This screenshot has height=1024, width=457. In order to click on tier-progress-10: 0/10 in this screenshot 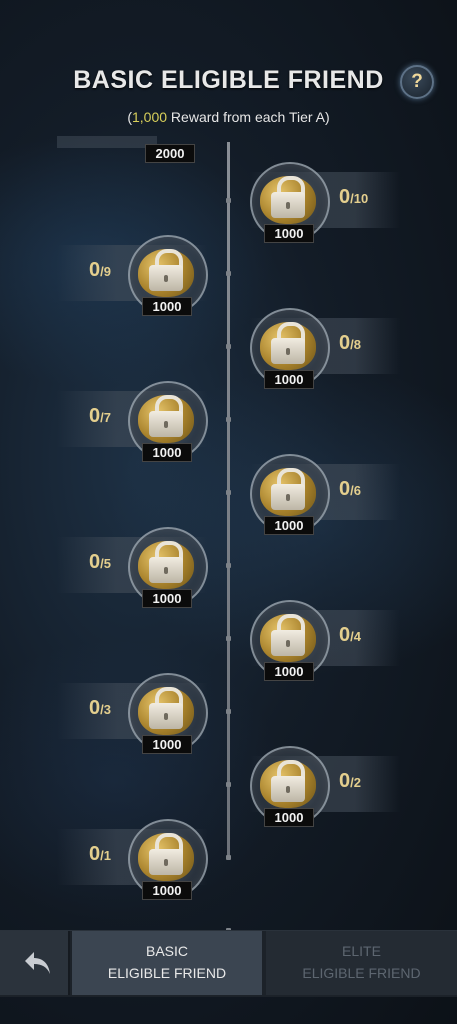, I will do `click(354, 197)`.